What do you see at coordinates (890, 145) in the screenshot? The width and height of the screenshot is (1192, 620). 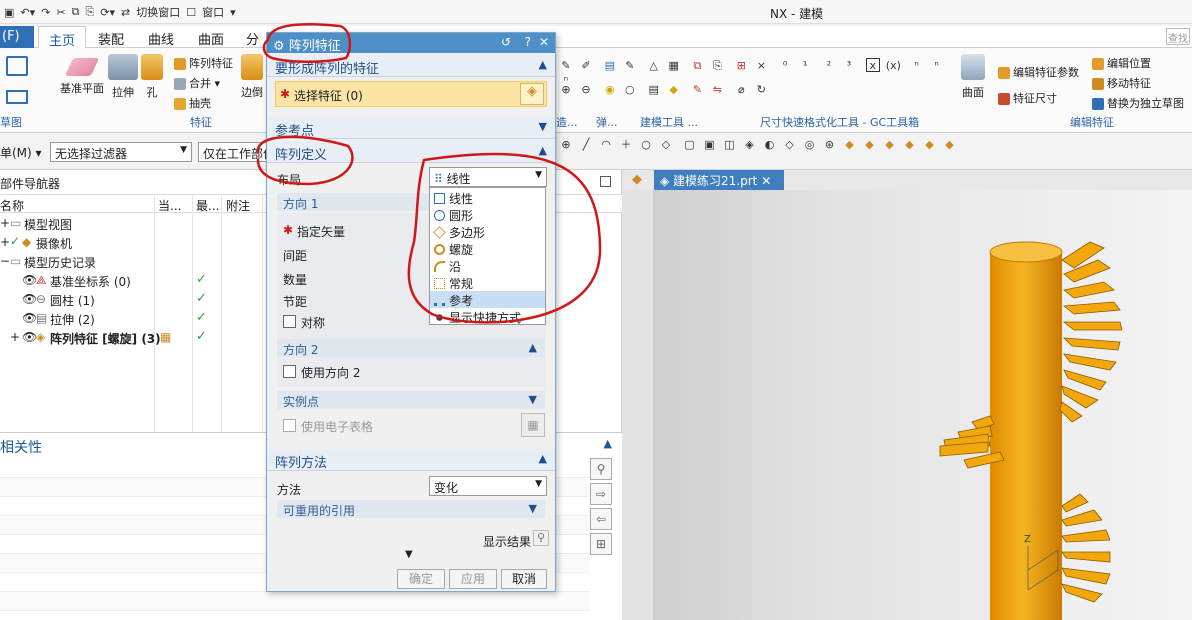 I see `part-c-icon: ◆` at bounding box center [890, 145].